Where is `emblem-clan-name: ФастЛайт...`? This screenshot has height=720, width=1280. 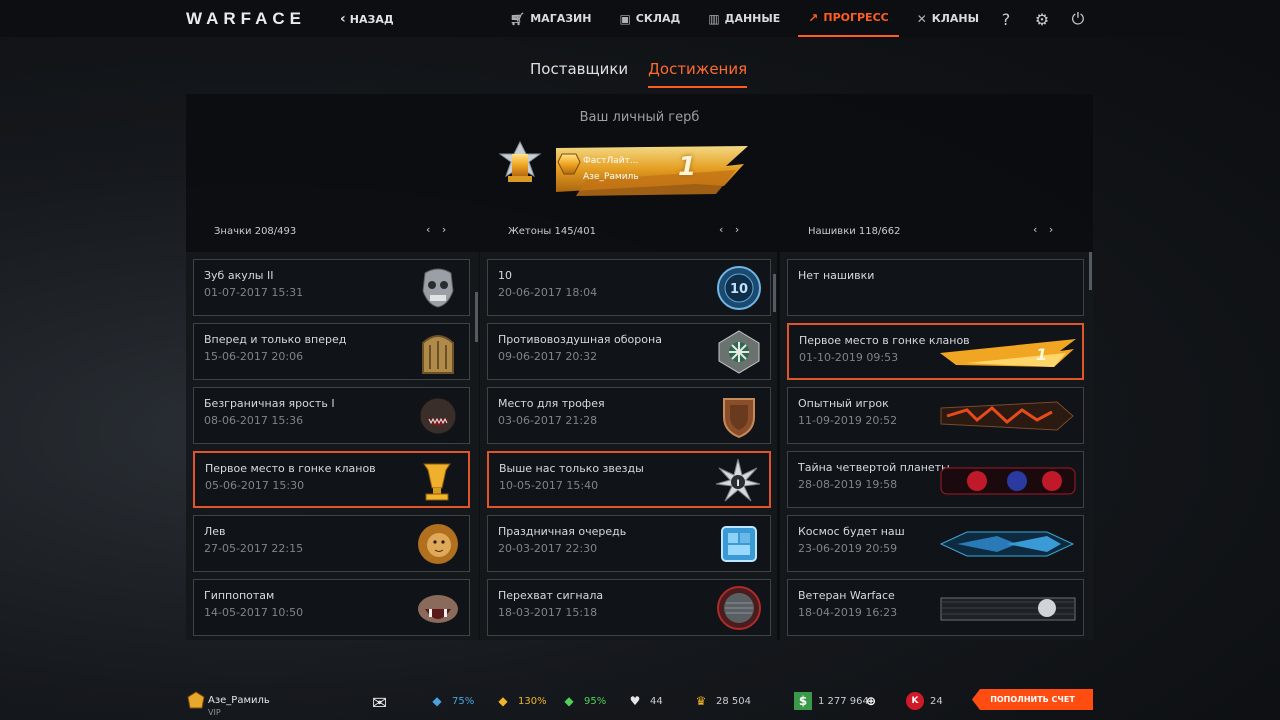 emblem-clan-name: ФастЛайт... is located at coordinates (611, 161).